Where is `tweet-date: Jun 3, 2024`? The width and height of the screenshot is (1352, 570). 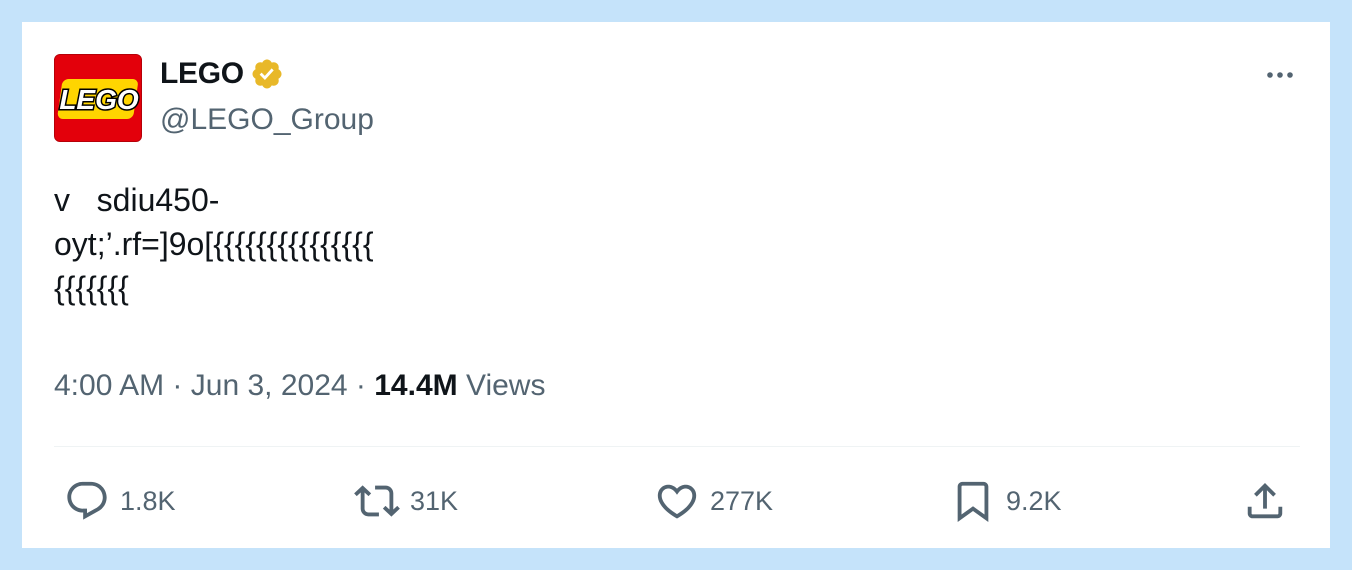
tweet-date: Jun 3, 2024 is located at coordinates (269, 385).